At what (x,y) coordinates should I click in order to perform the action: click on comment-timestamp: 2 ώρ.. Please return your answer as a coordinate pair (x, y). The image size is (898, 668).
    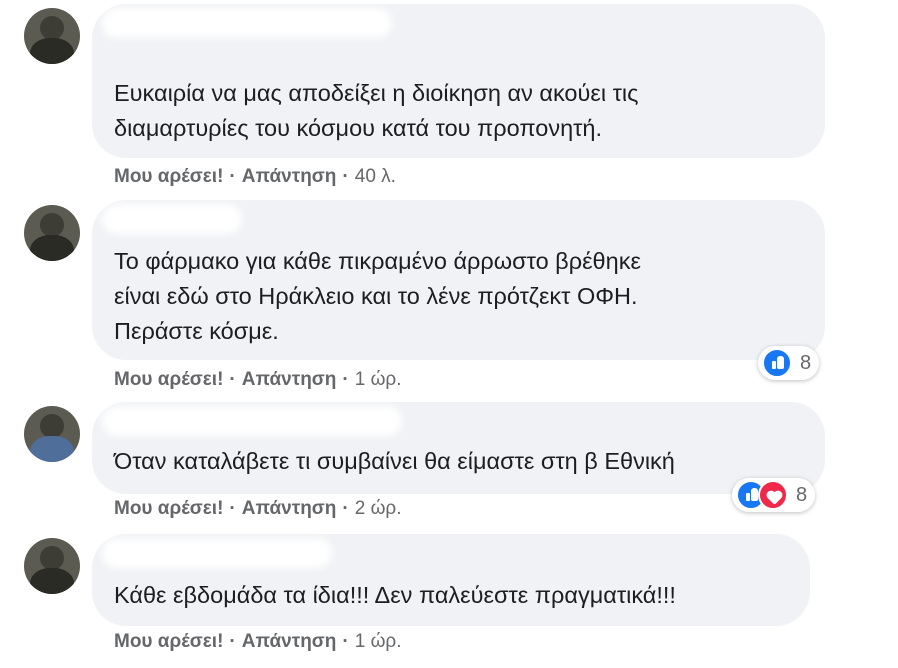
    Looking at the image, I should click on (378, 508).